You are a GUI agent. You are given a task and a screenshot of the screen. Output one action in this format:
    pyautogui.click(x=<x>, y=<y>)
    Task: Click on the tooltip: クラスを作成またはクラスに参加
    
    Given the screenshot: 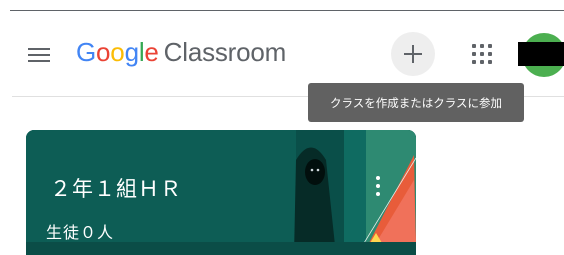 What is the action you would take?
    pyautogui.click(x=416, y=102)
    